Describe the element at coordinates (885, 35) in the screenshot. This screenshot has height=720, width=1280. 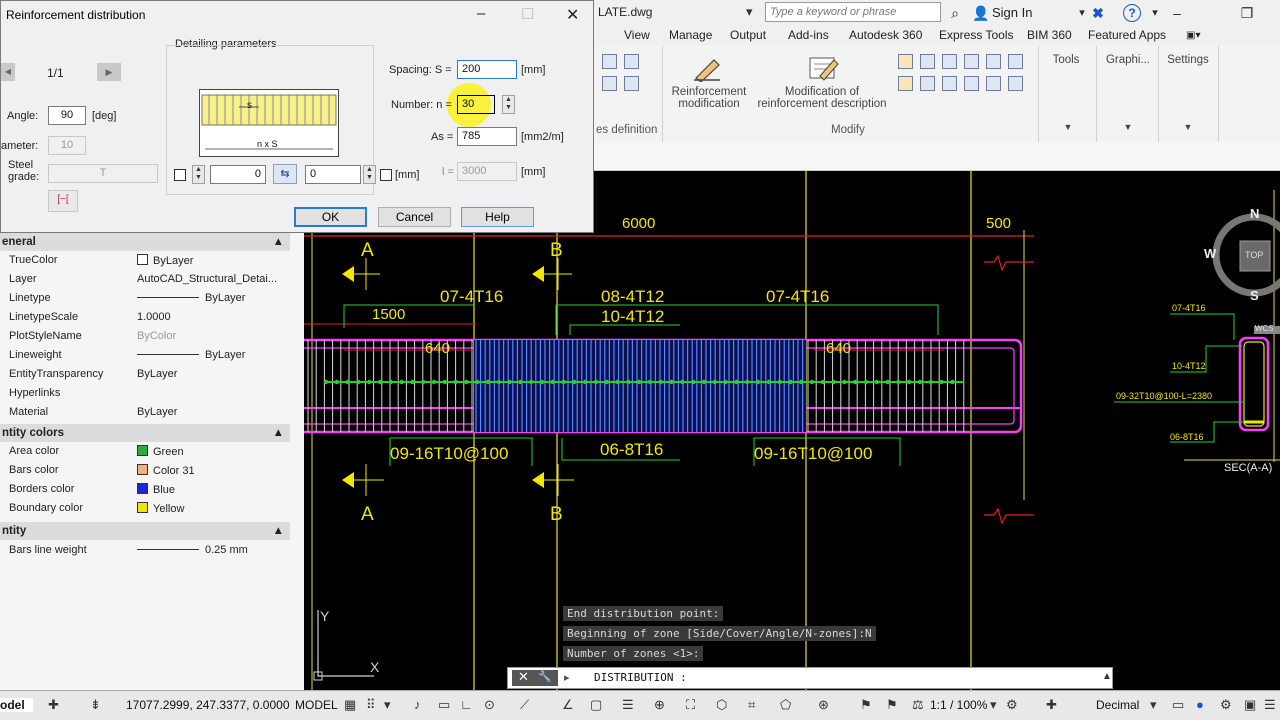
I see `tab-autodesk-360: Autodesk 360` at that location.